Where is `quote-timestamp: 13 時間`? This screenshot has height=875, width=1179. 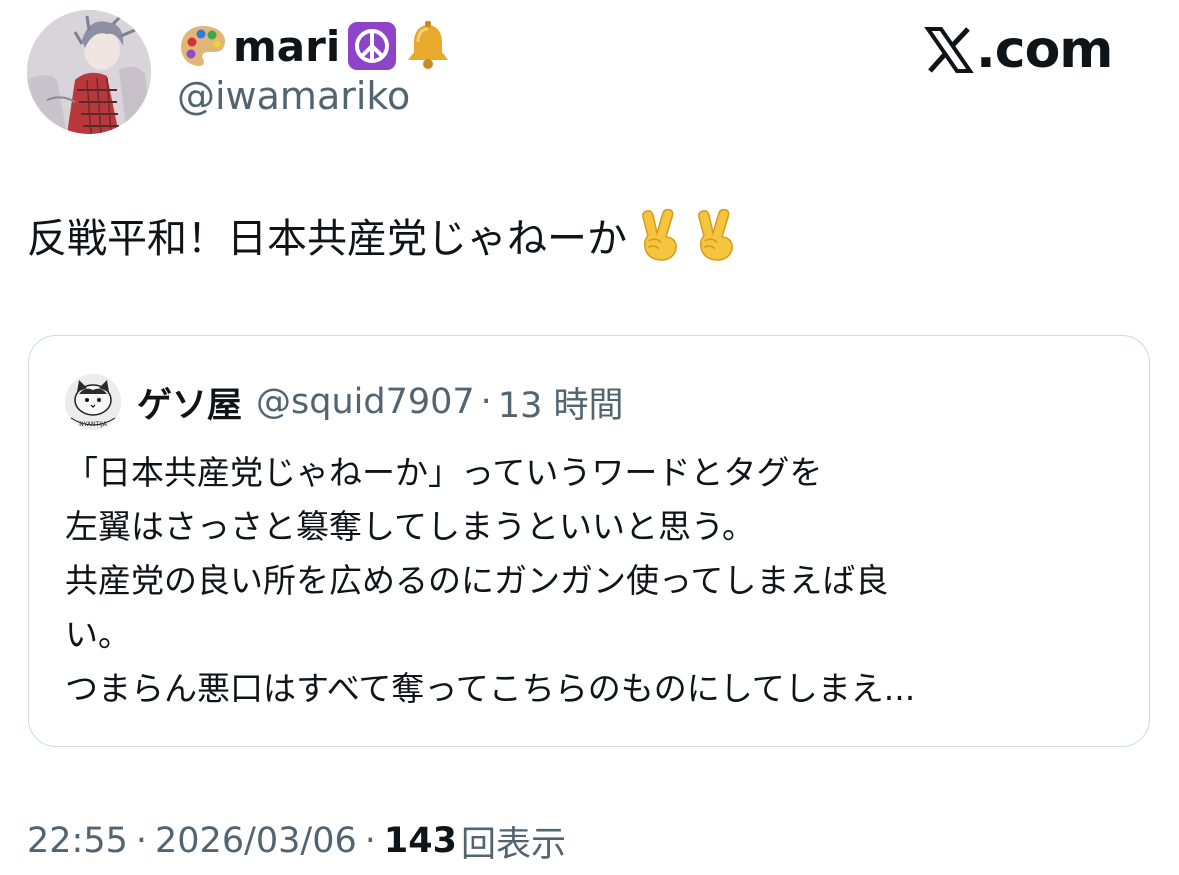 quote-timestamp: 13 時間 is located at coordinates (561, 402).